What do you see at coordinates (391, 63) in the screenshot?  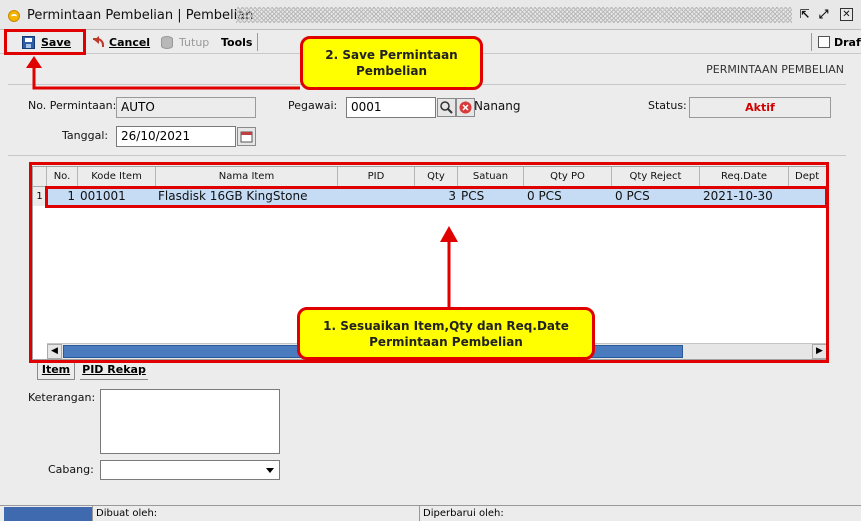 I see `callout-save: 2. Save Permintaan Pembelian` at bounding box center [391, 63].